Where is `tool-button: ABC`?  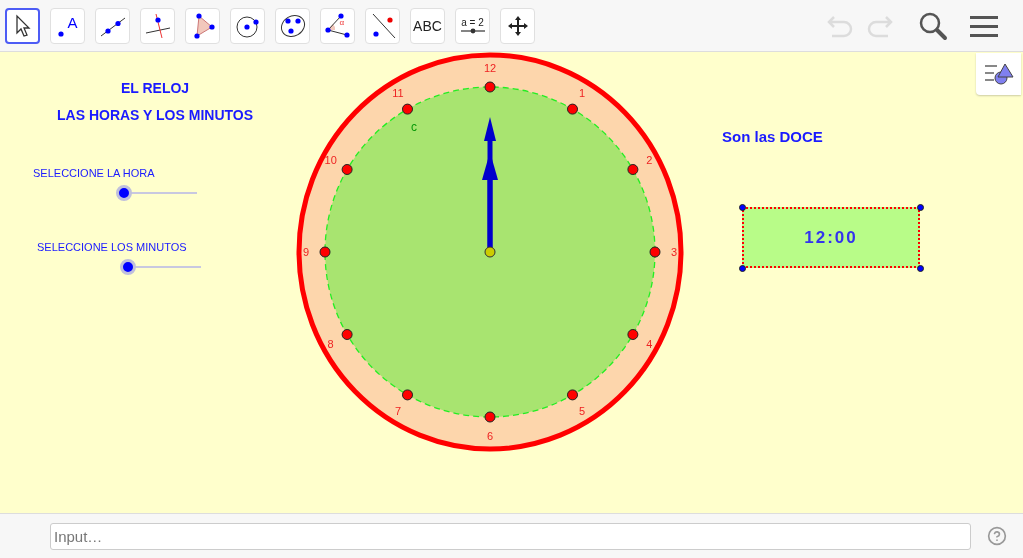 tool-button: ABC is located at coordinates (427, 26).